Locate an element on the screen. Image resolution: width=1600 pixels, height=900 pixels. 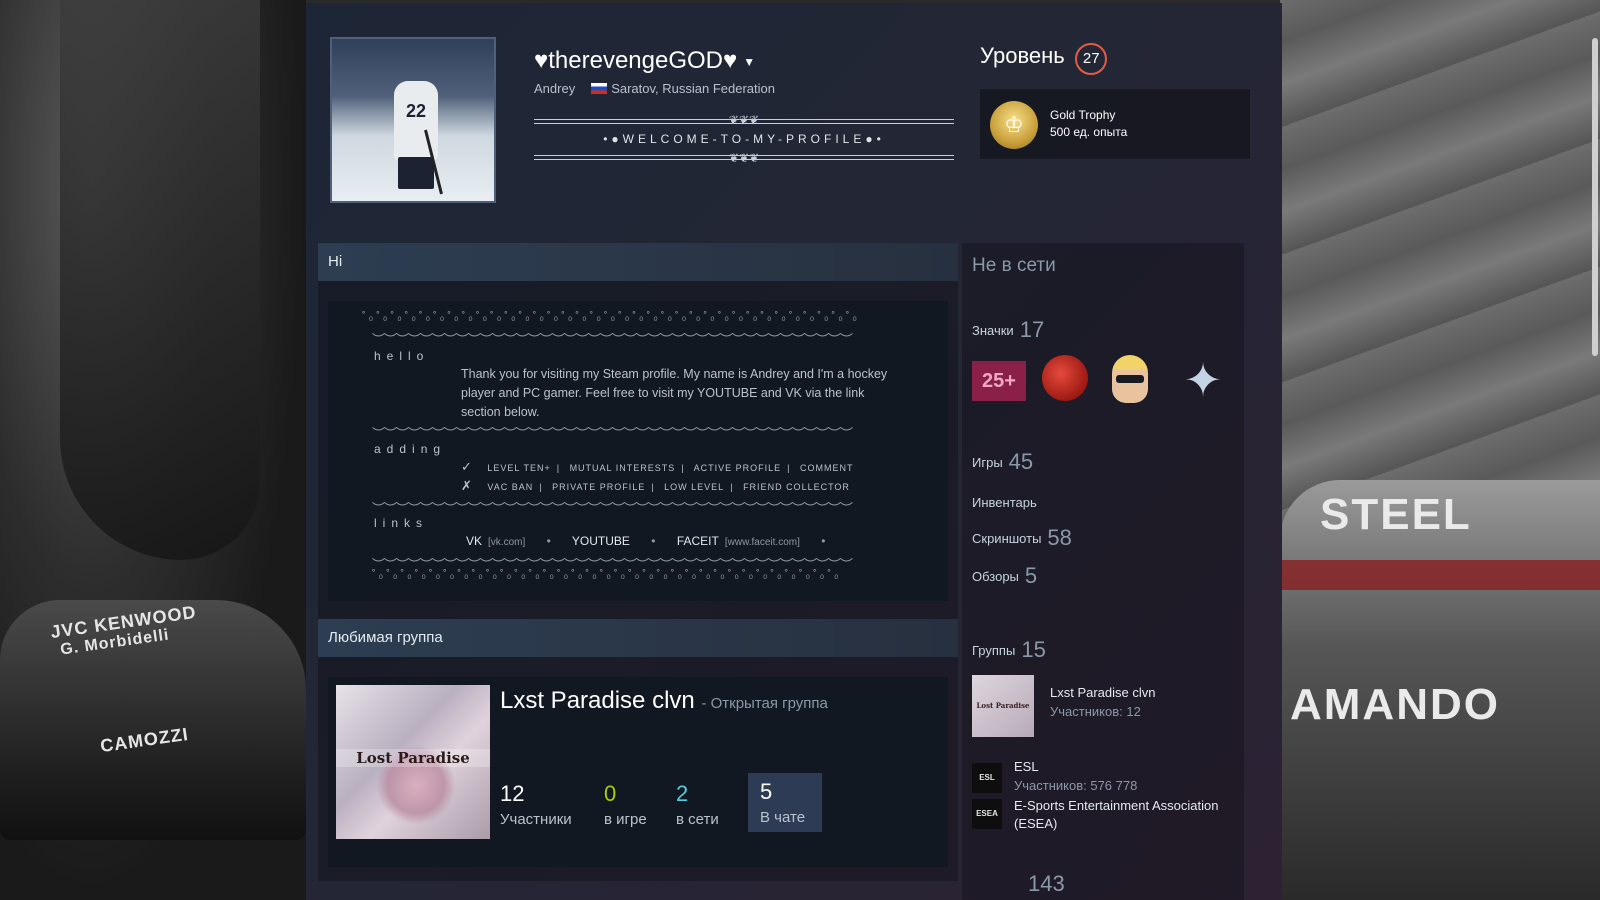
check-icon: ✓ is located at coordinates (466, 466).